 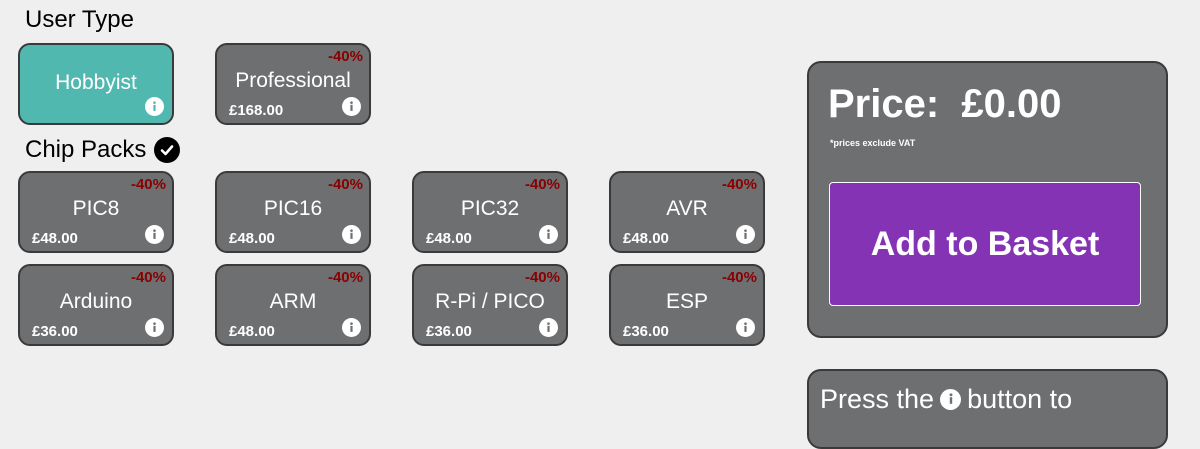 I want to click on tile-label: PIC16, so click(x=293, y=208).